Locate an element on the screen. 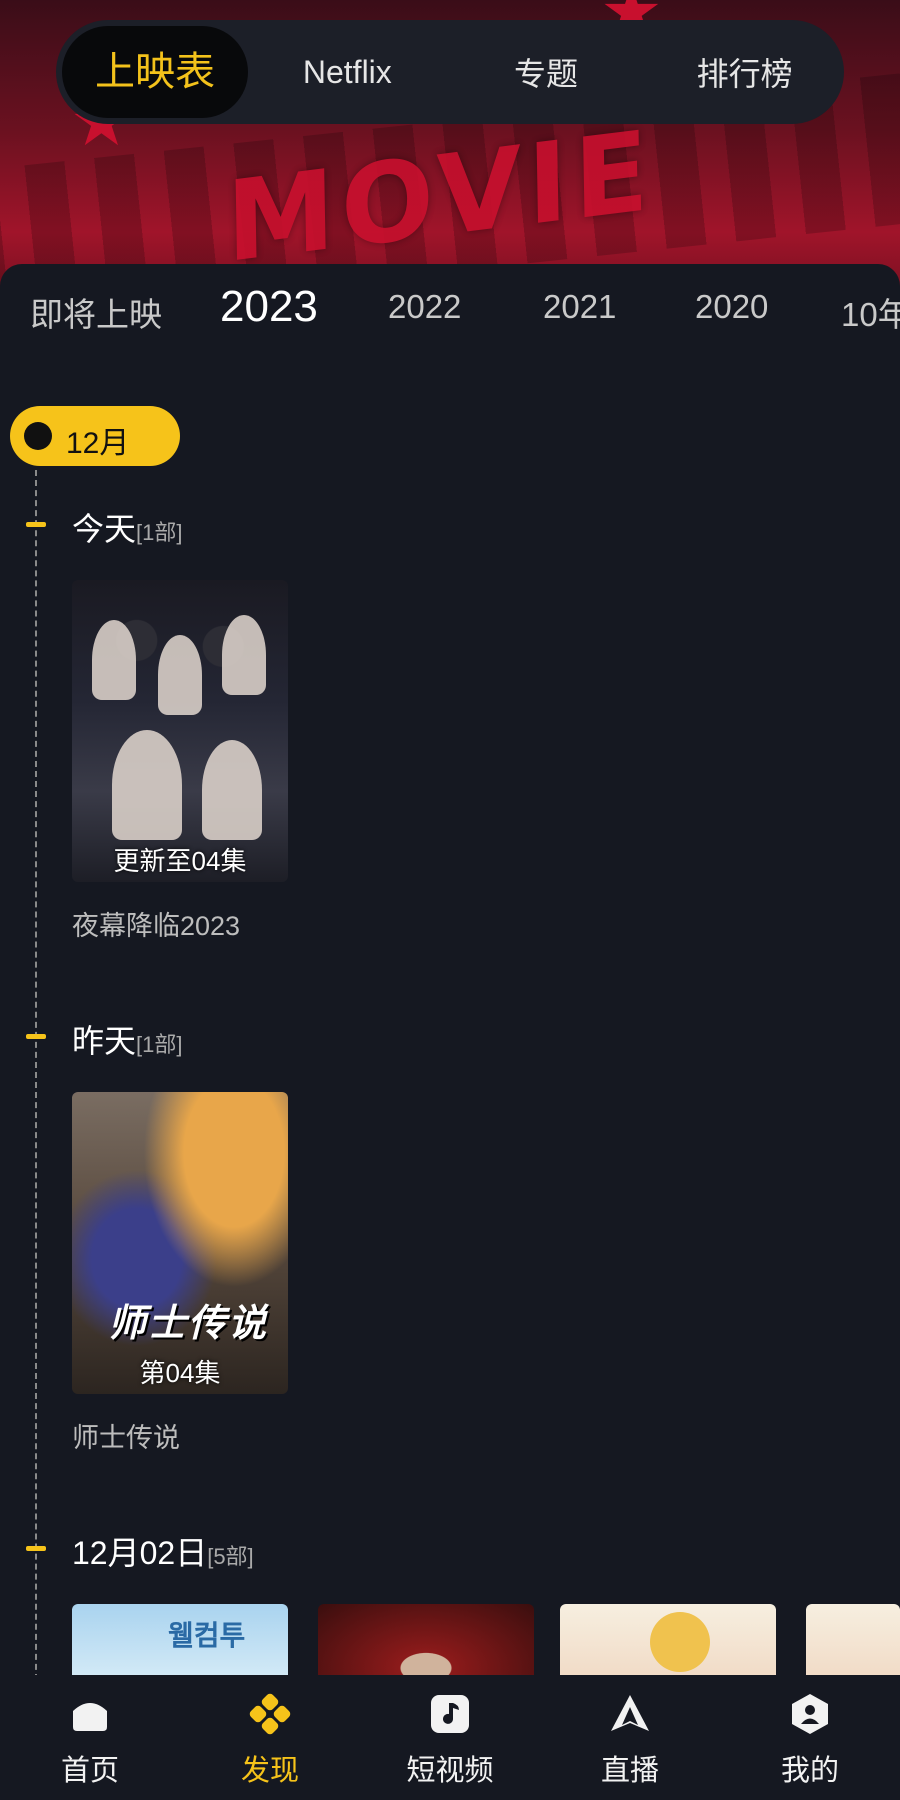  tab-rankings: 排行榜 is located at coordinates (744, 72).